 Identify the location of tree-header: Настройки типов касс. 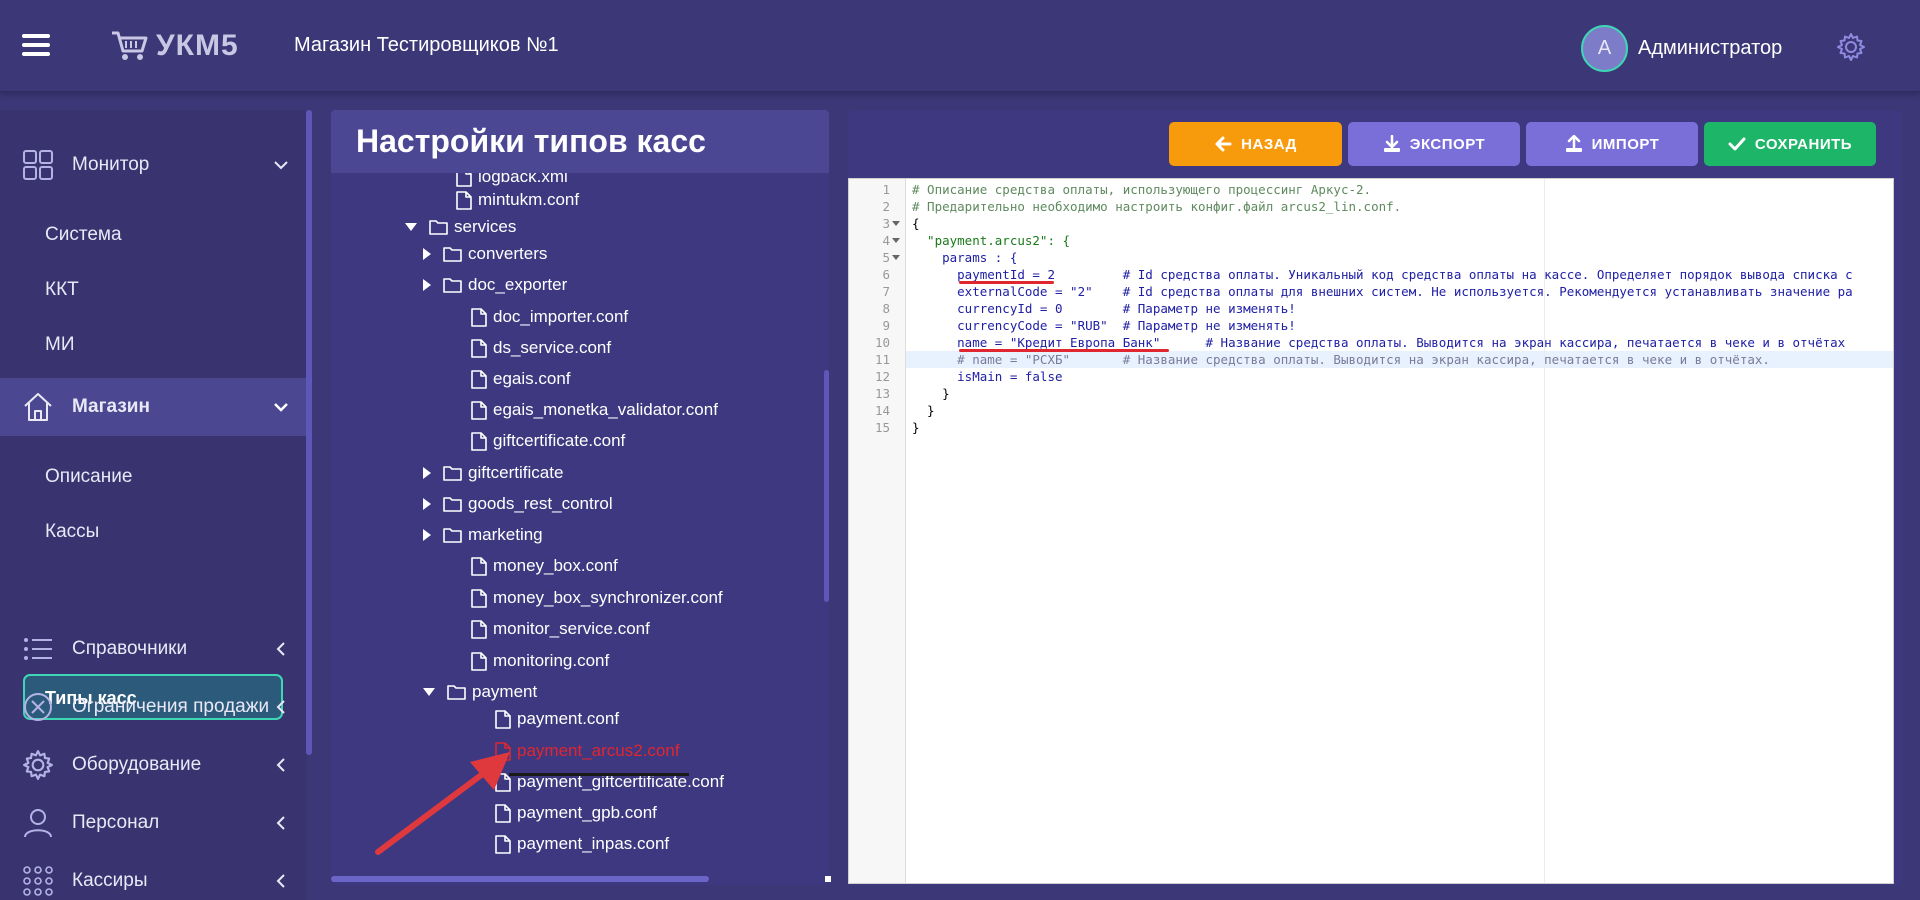
(580, 141).